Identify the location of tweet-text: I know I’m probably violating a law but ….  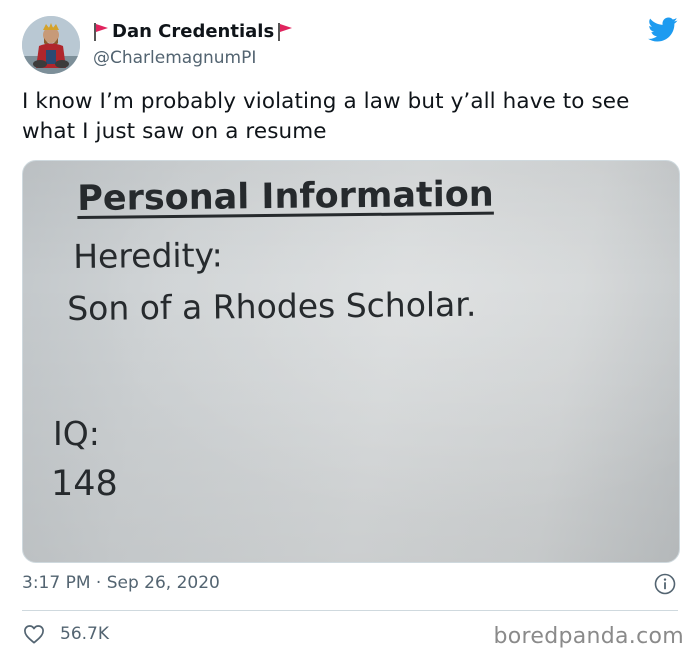
(326, 116).